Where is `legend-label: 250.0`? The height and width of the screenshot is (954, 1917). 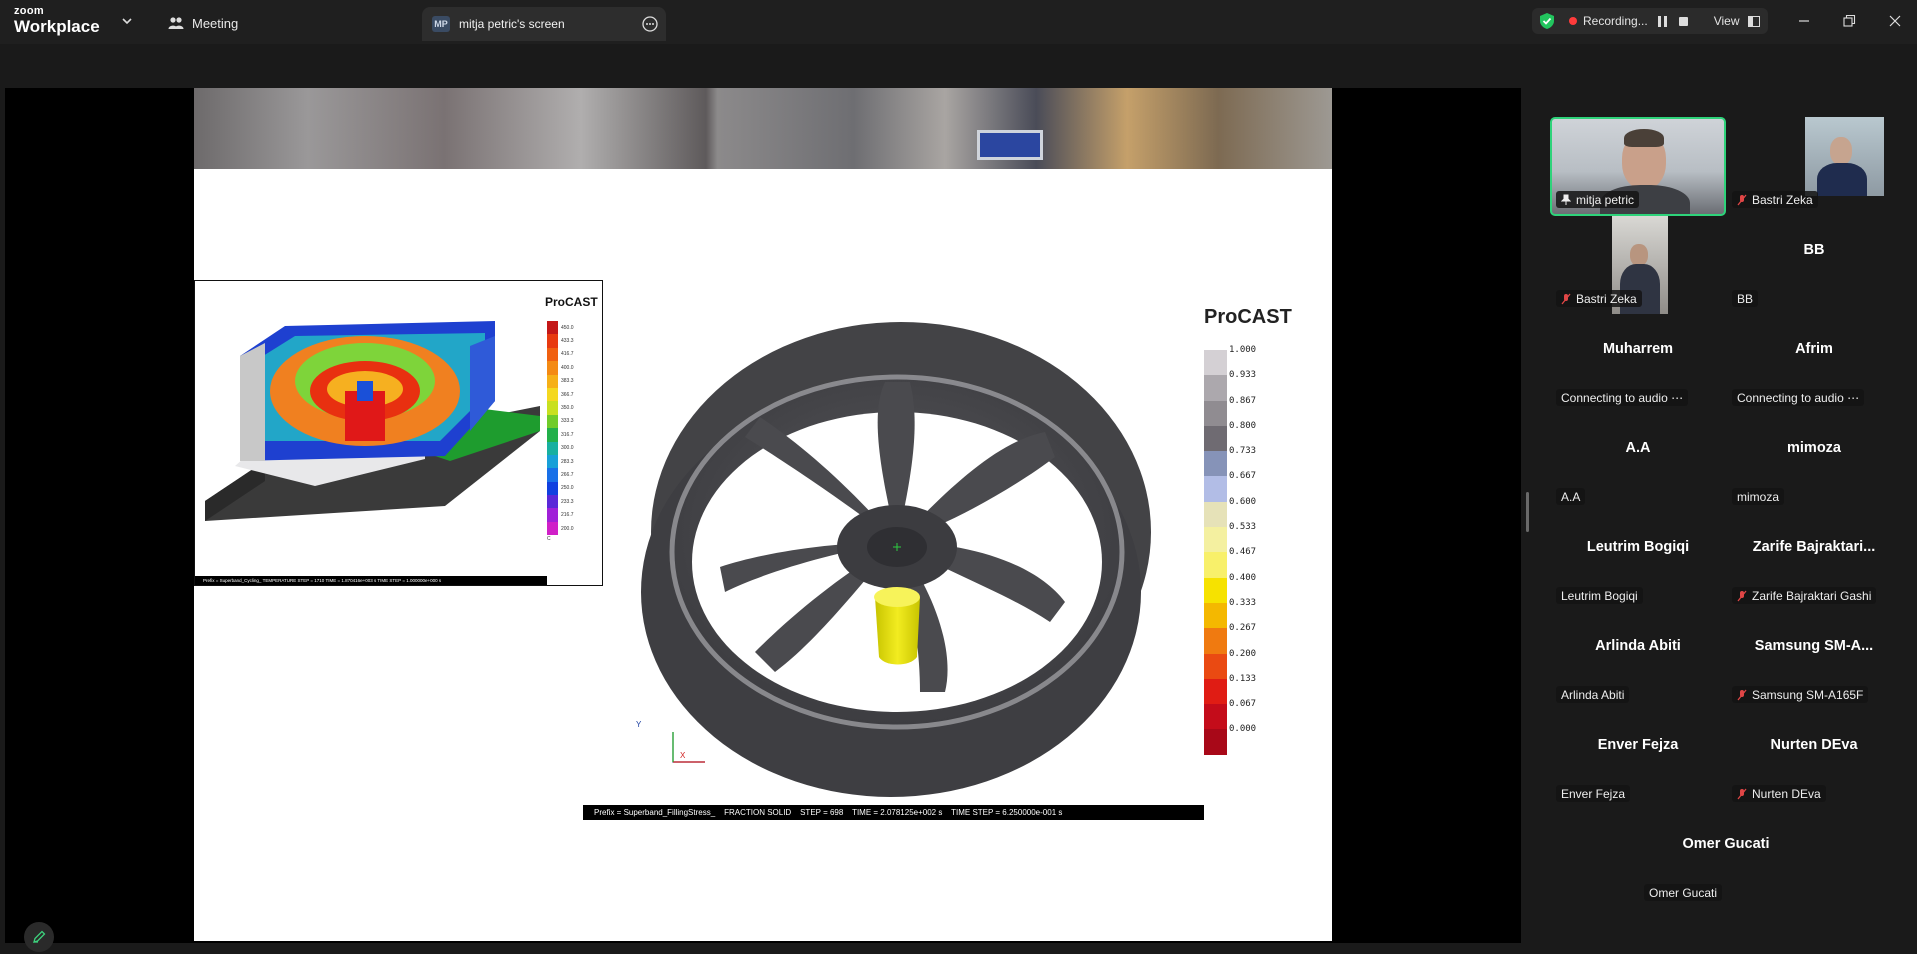
legend-label: 250.0 is located at coordinates (567, 488).